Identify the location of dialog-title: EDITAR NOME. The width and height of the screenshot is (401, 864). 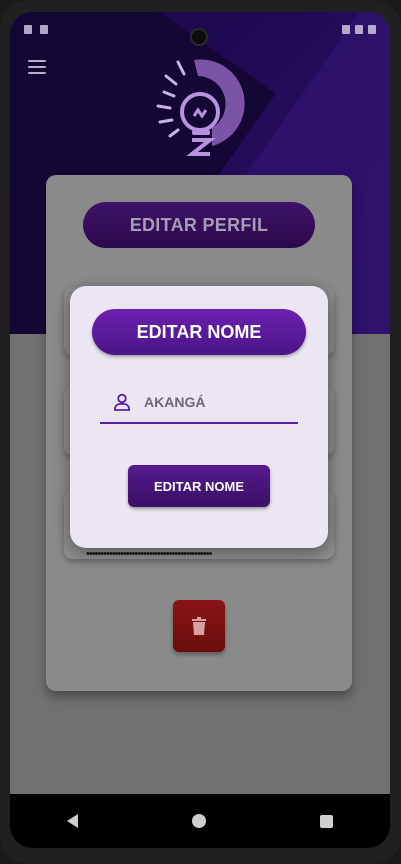
(199, 332).